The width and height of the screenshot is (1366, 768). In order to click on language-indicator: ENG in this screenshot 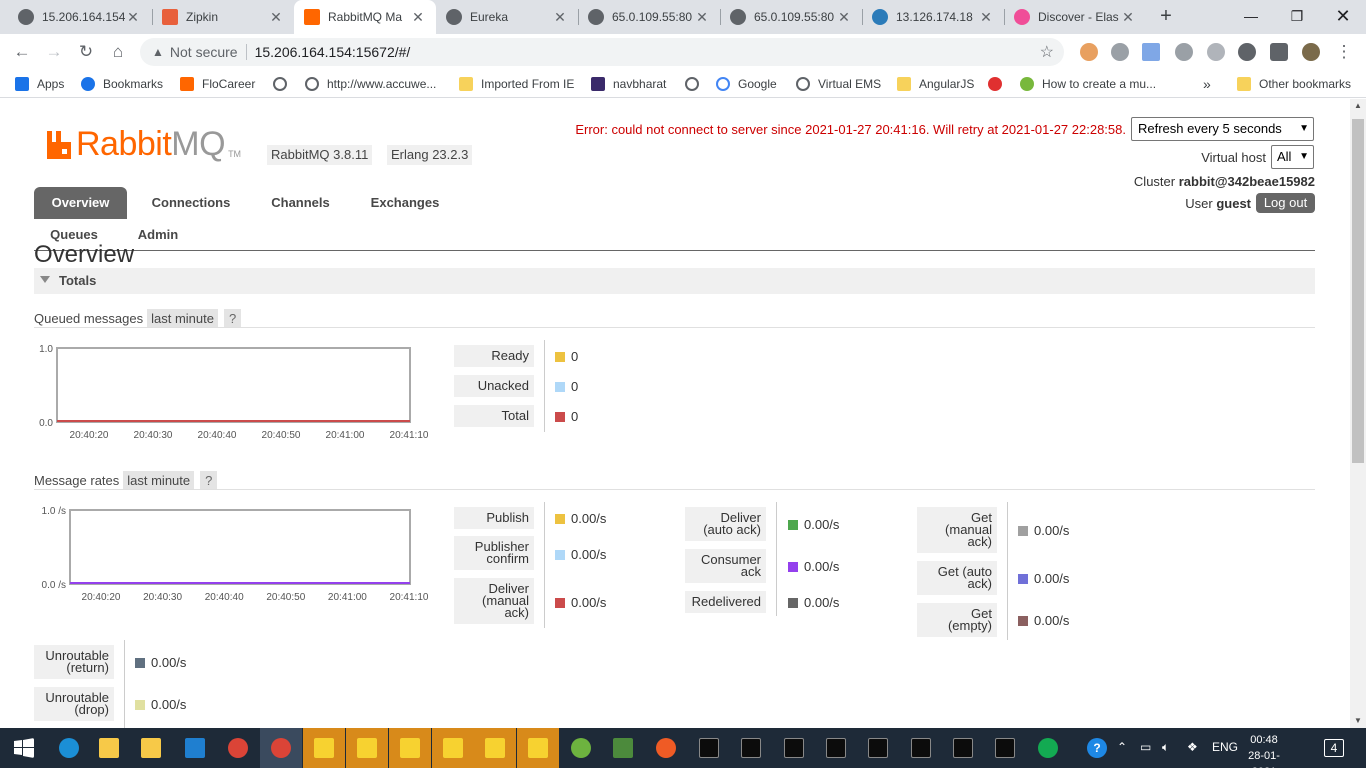, I will do `click(1225, 747)`.